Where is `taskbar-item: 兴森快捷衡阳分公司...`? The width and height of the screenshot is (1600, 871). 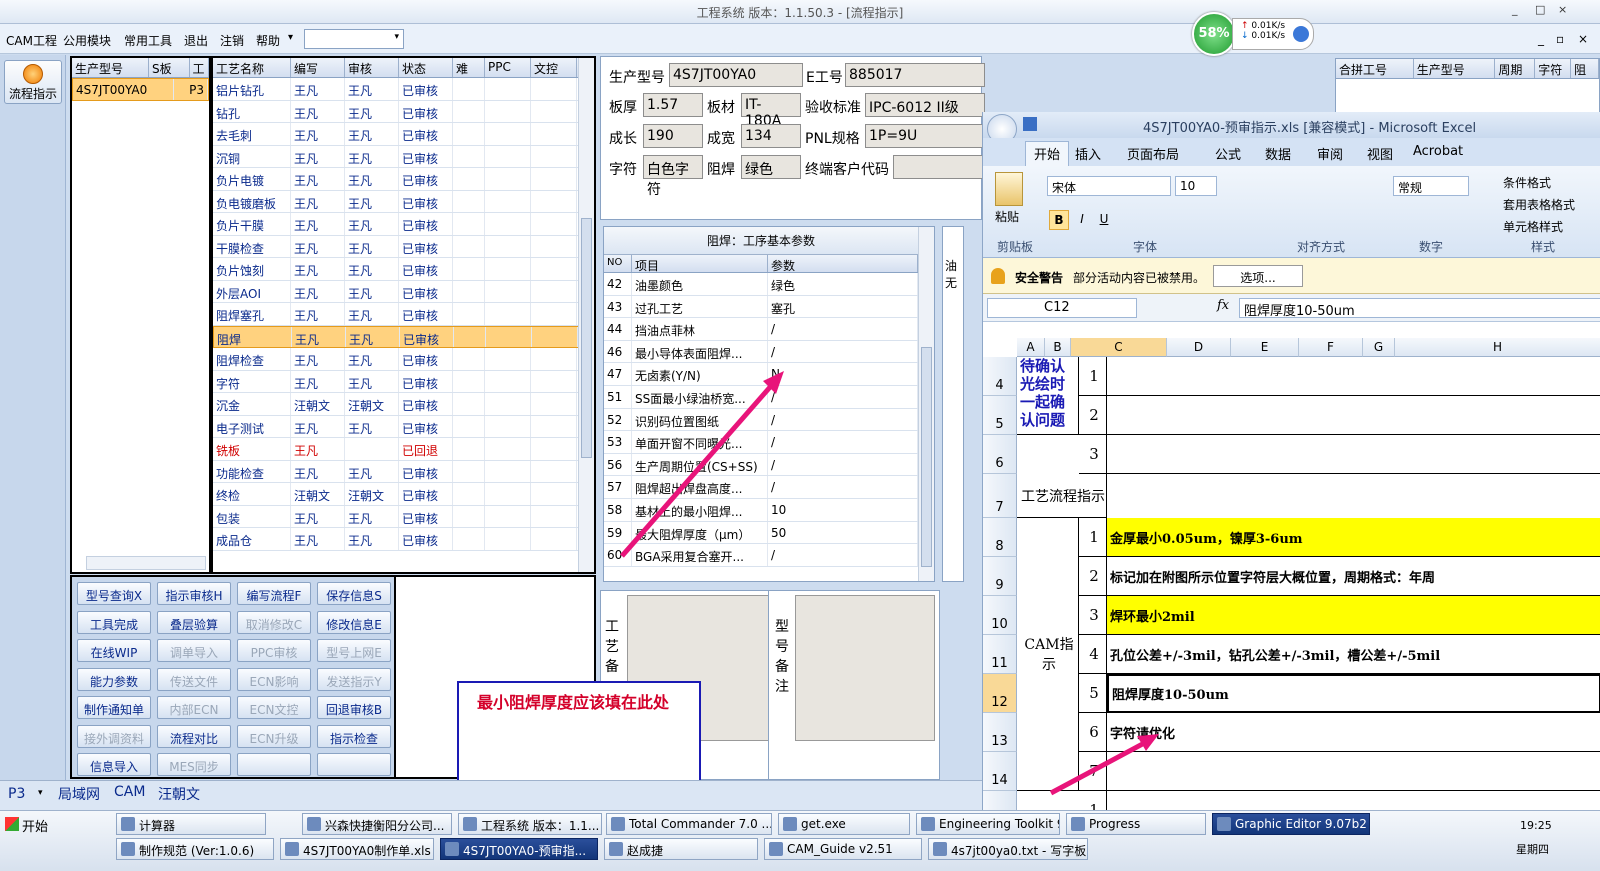
taskbar-item: 兴森快捷衡阳分公司... is located at coordinates (377, 824).